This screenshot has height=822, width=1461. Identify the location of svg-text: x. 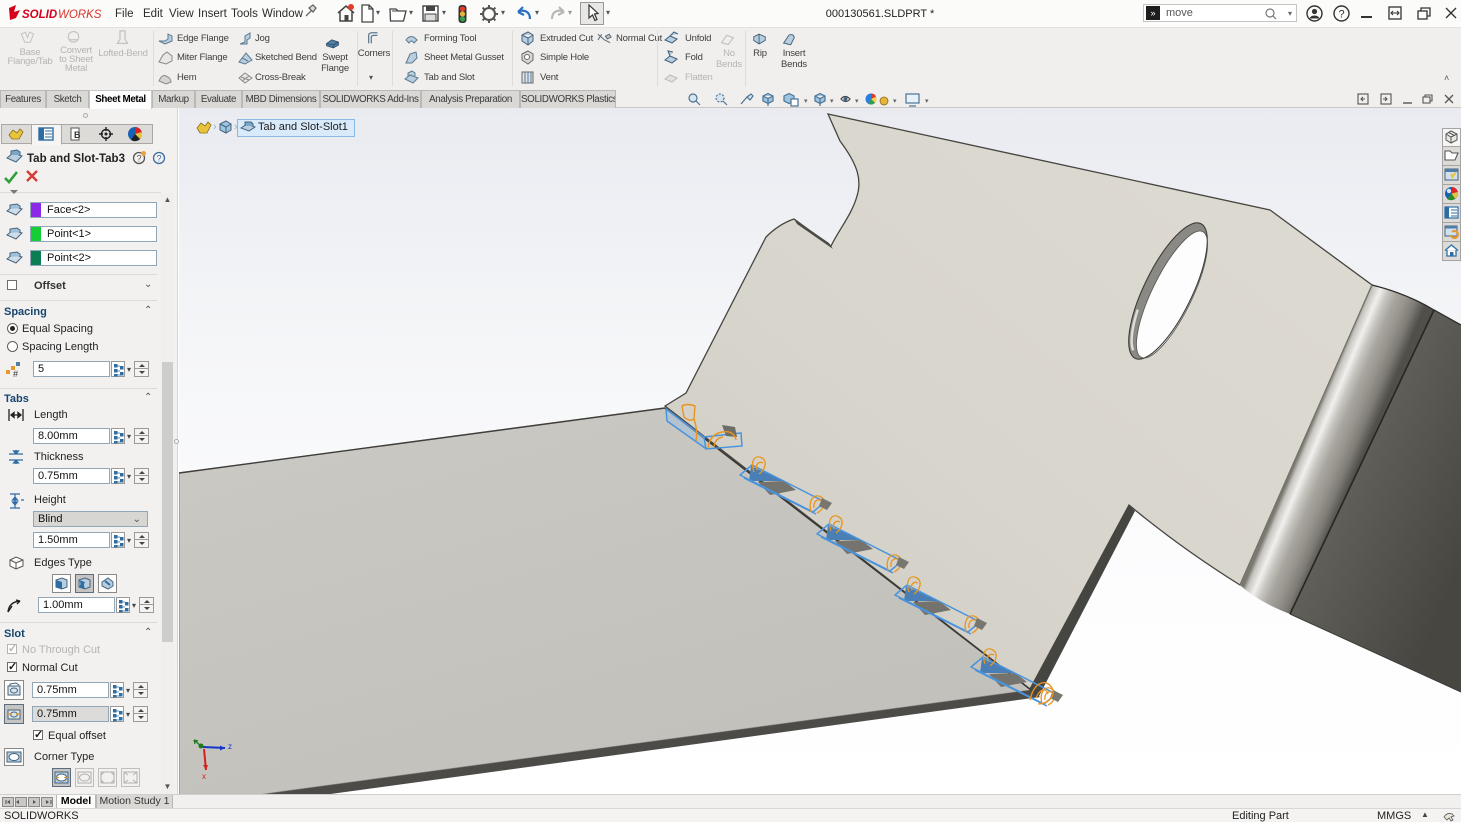
(204, 776).